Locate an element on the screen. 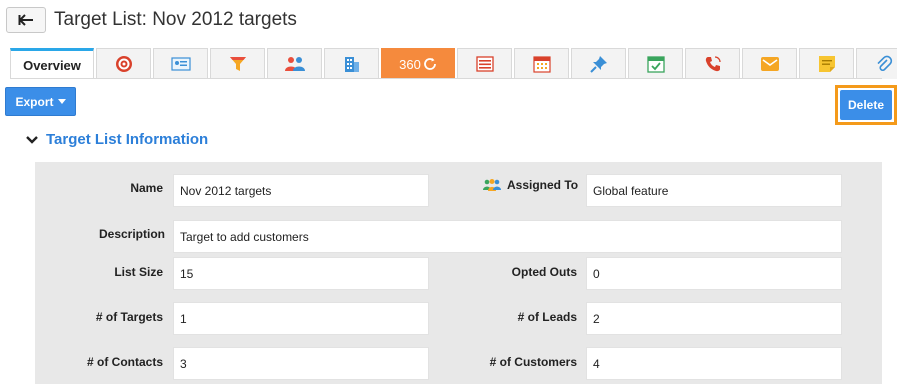 The image size is (897, 384). tab-pin is located at coordinates (598, 63).